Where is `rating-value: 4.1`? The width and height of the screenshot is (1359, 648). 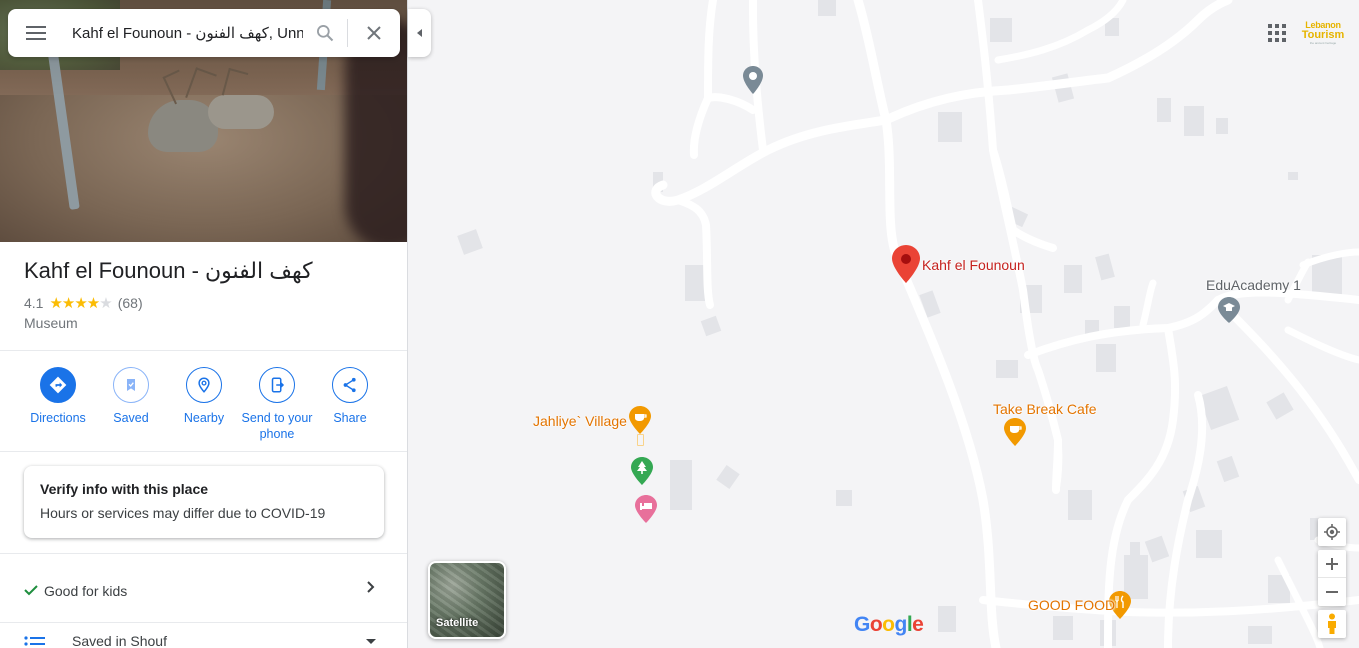 rating-value: 4.1 is located at coordinates (34, 303).